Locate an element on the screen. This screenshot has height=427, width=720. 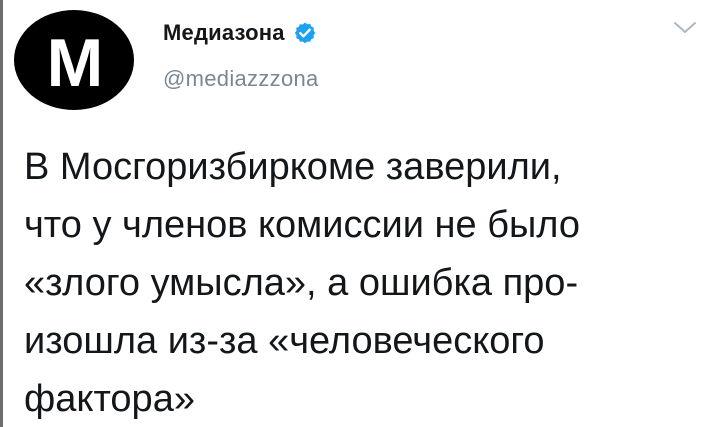
display-name: Медиазона is located at coordinates (224, 33).